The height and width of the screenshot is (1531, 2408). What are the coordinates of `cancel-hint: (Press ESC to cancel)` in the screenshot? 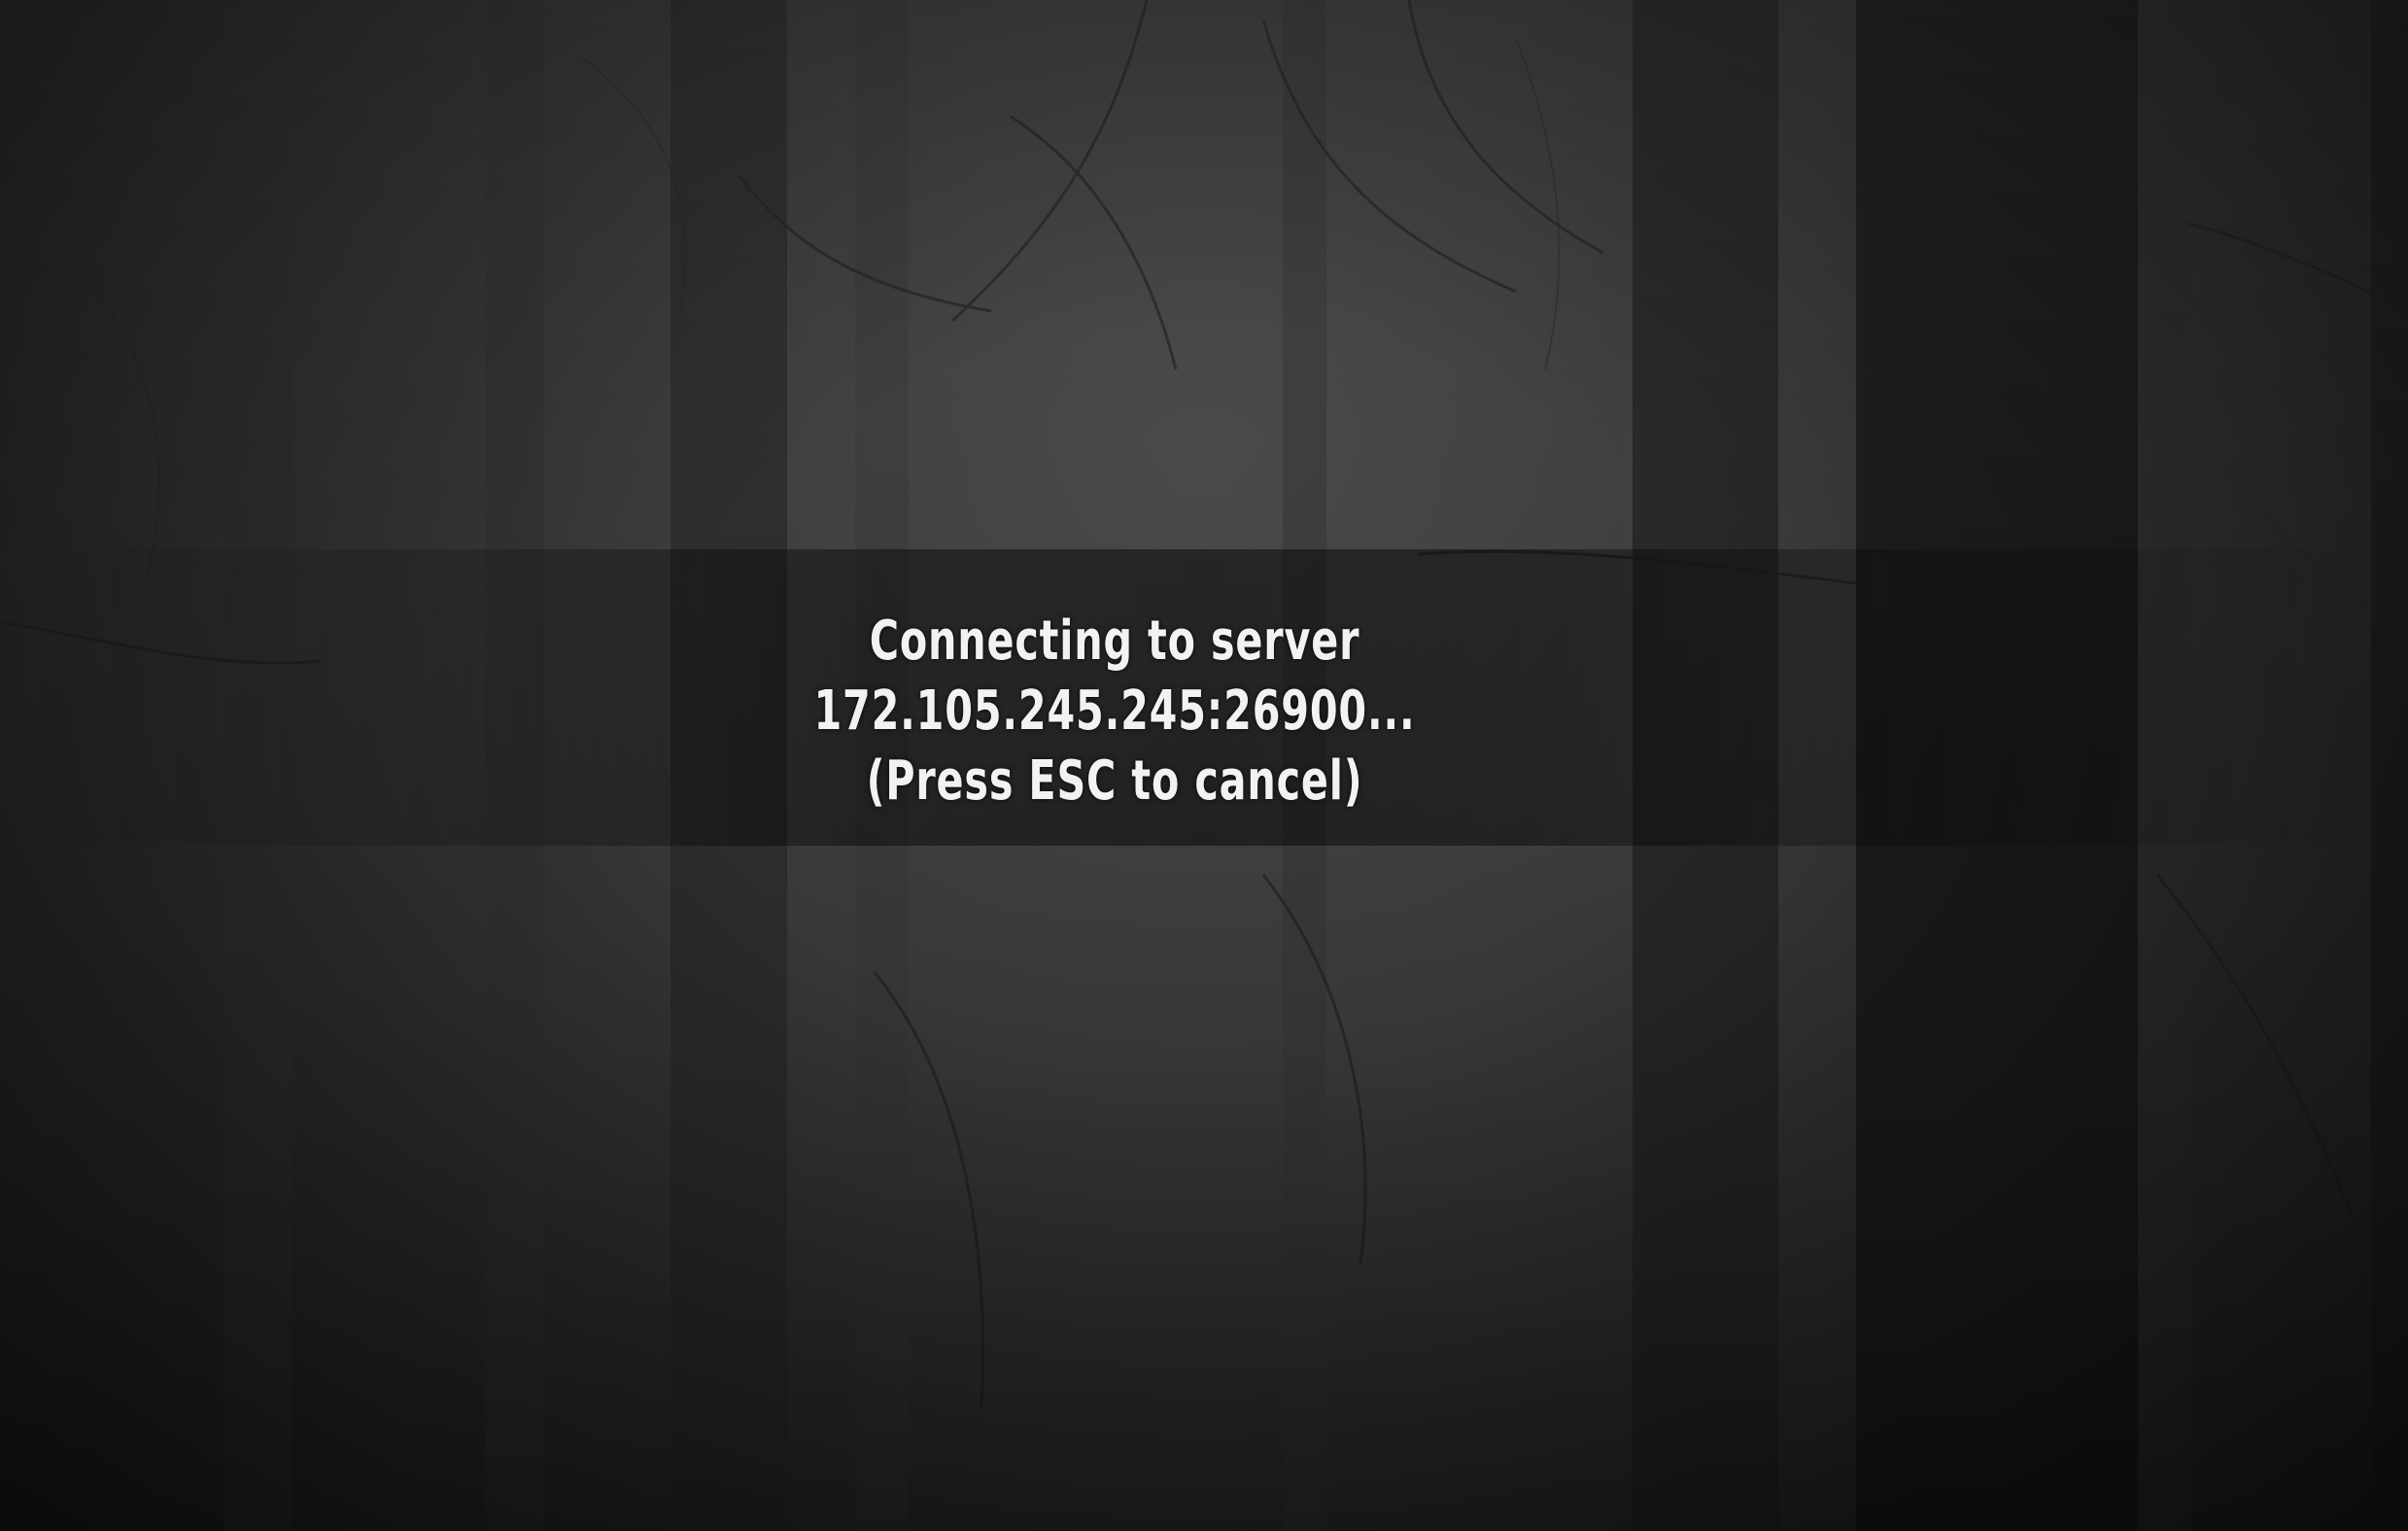 It's located at (1114, 781).